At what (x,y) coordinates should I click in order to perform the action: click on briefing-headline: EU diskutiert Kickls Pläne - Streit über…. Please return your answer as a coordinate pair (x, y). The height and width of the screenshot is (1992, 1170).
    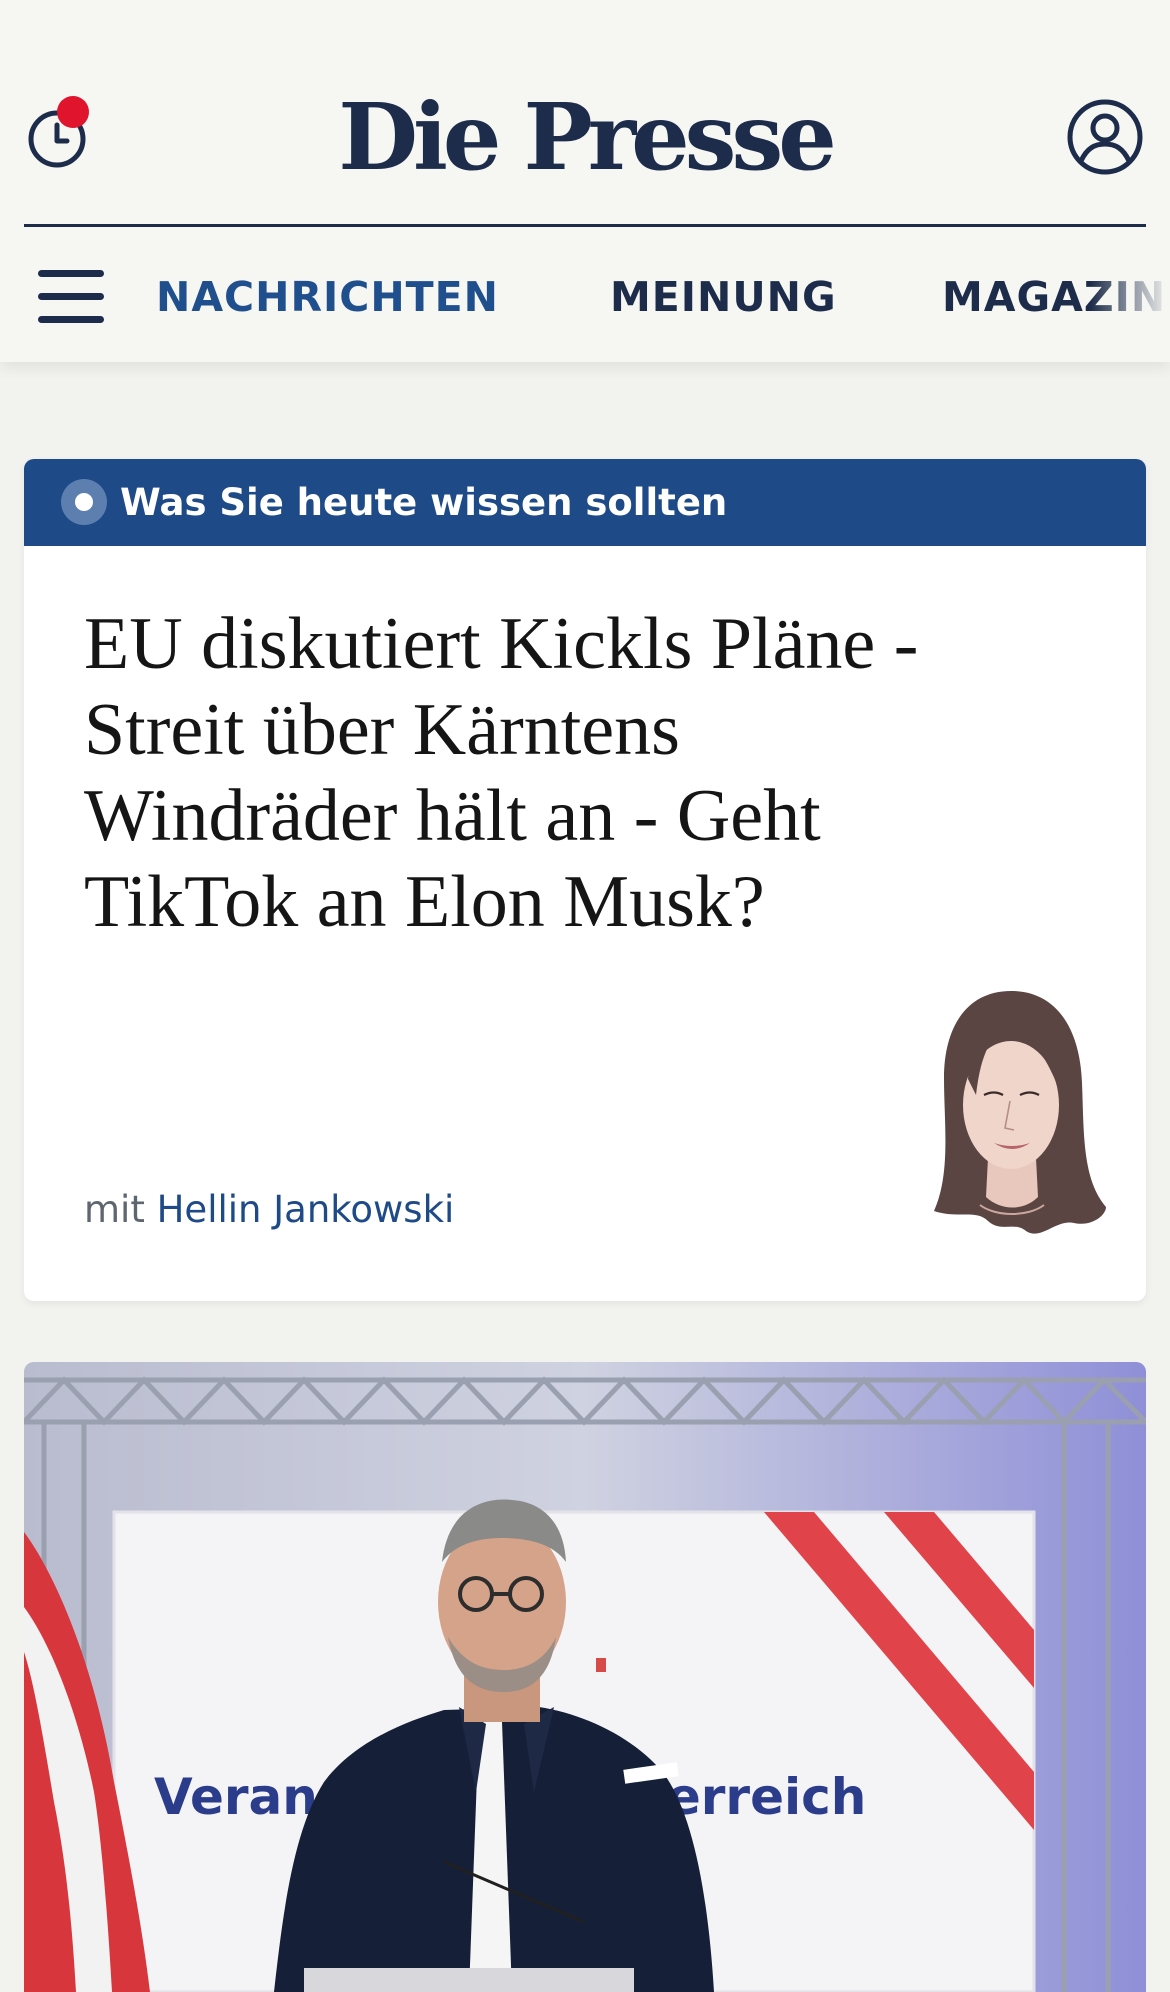
    Looking at the image, I should click on (519, 773).